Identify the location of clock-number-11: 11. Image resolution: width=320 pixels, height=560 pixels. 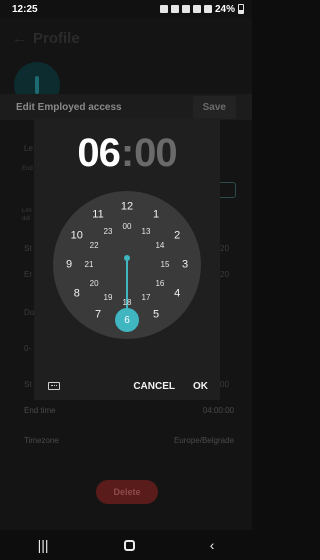
(97, 214).